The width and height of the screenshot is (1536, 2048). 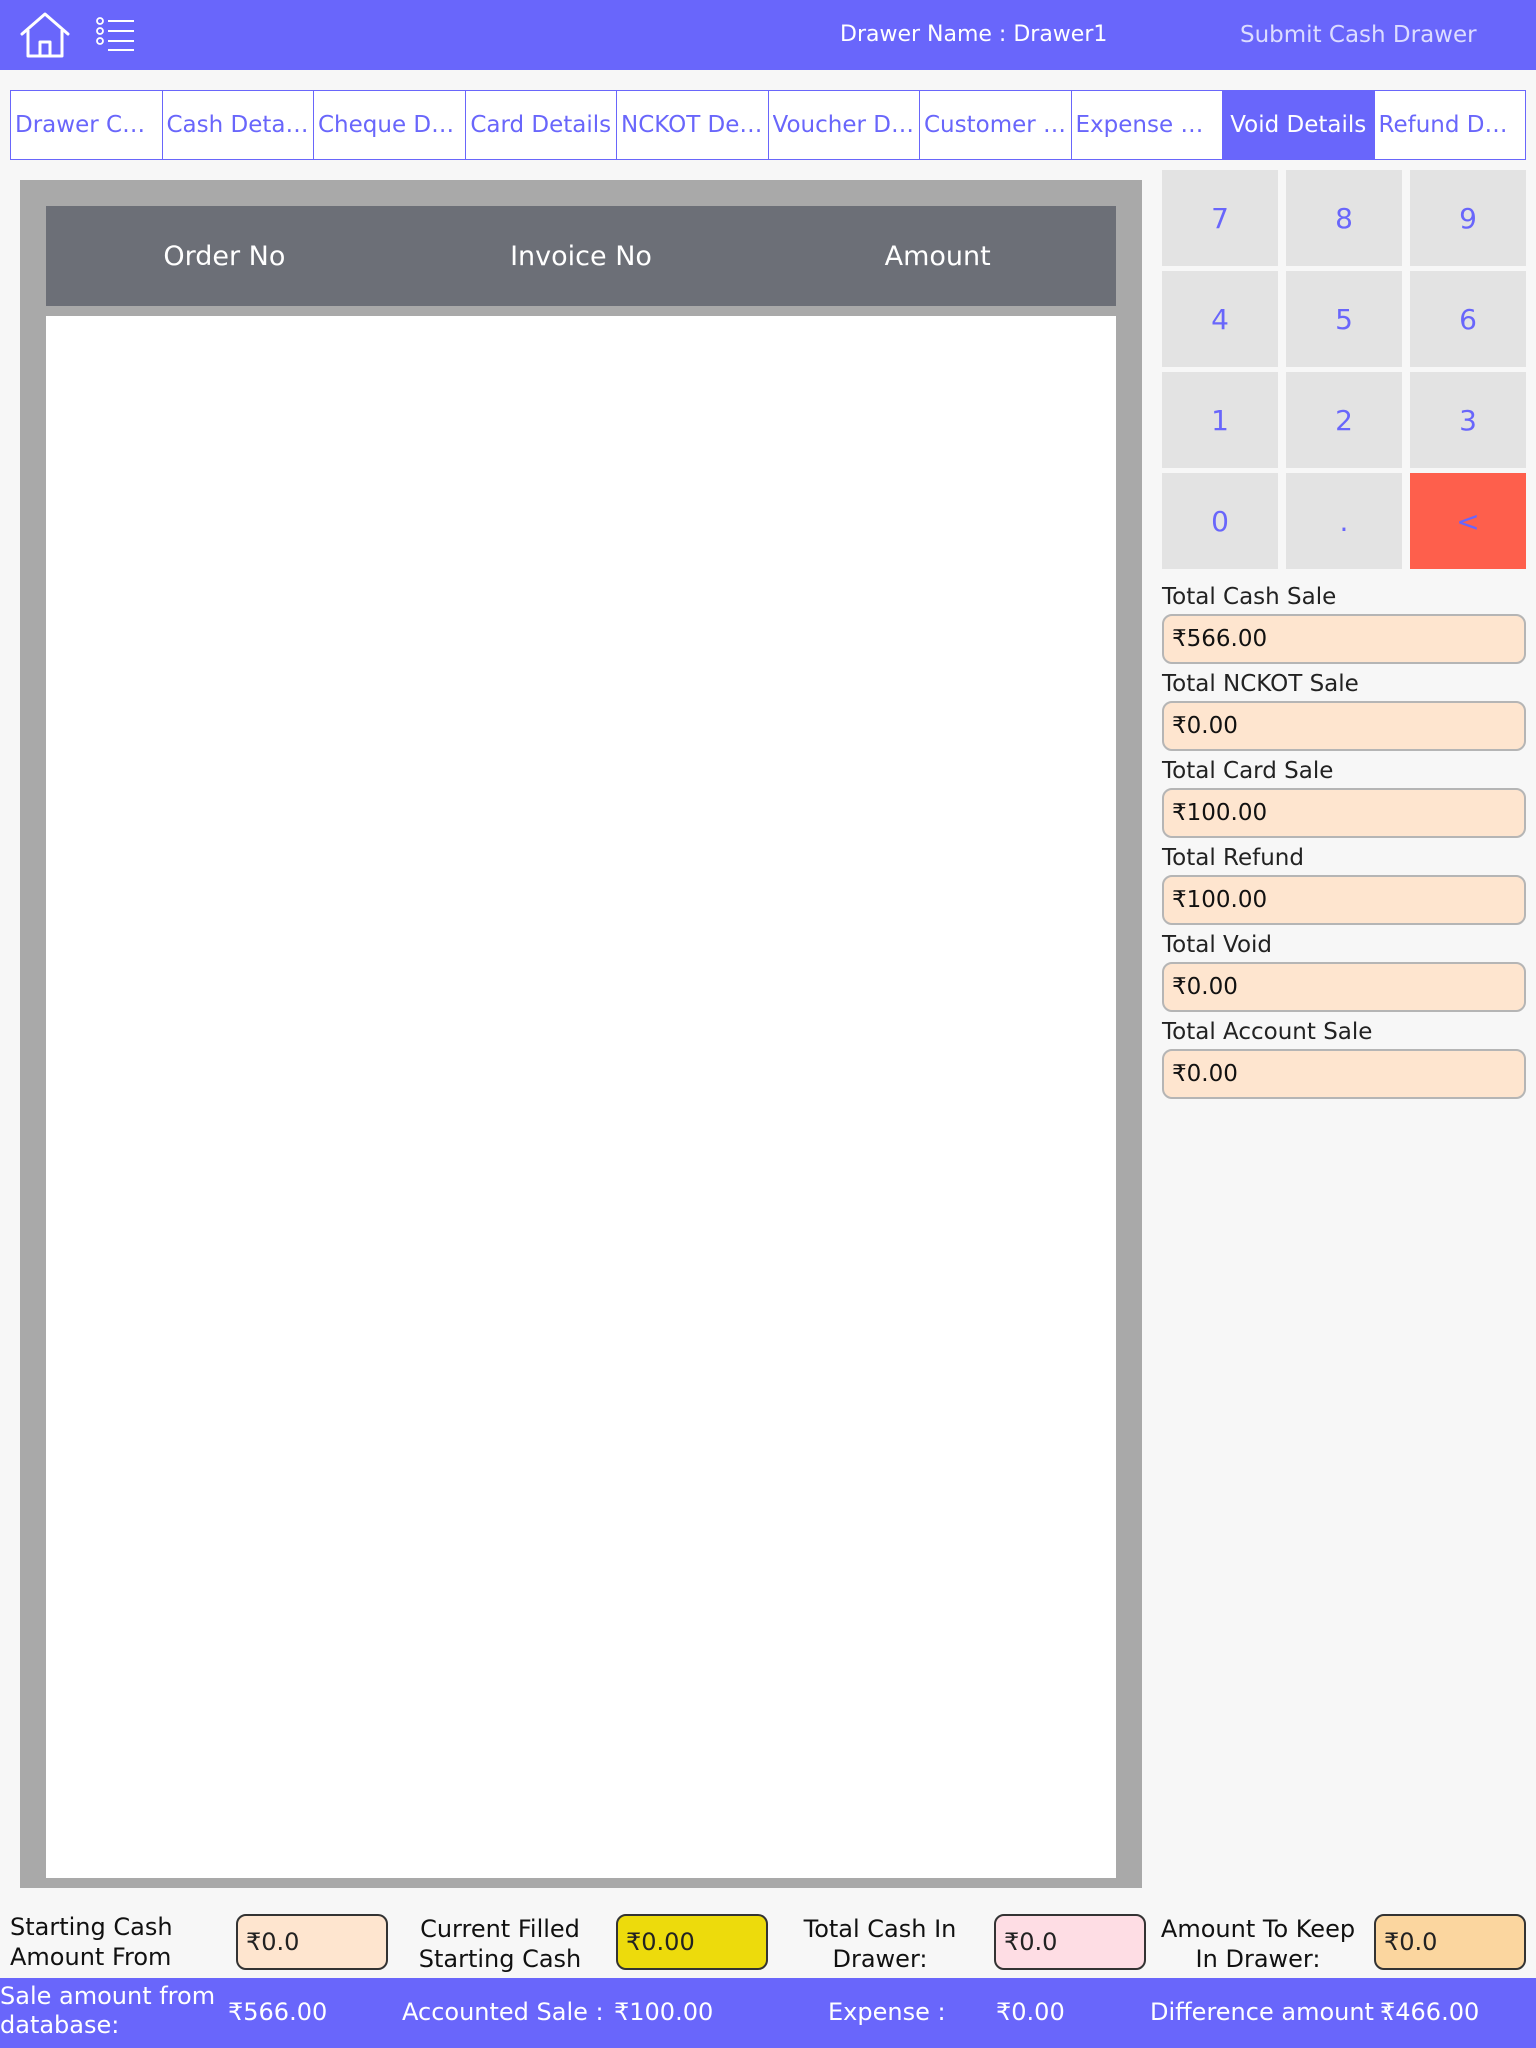 I want to click on starting-cash-field: ₹0.0, so click(x=312, y=1942).